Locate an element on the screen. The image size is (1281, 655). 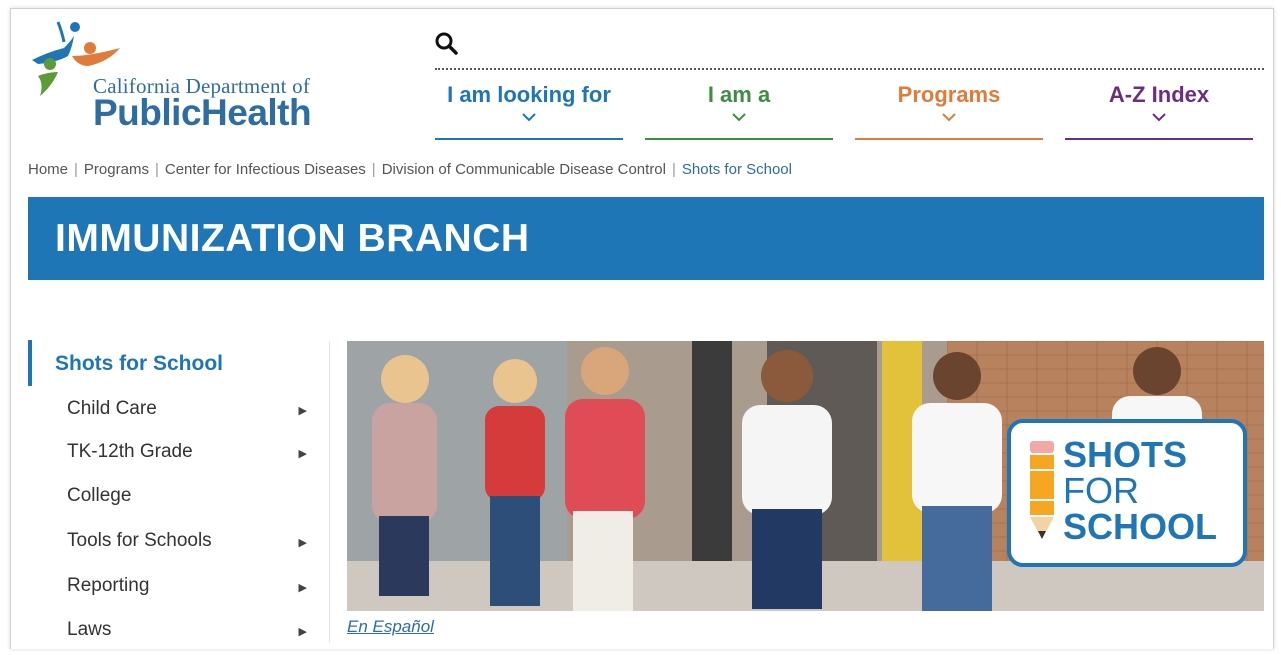
nav-a-z-index: A-Z Index is located at coordinates (1159, 110).